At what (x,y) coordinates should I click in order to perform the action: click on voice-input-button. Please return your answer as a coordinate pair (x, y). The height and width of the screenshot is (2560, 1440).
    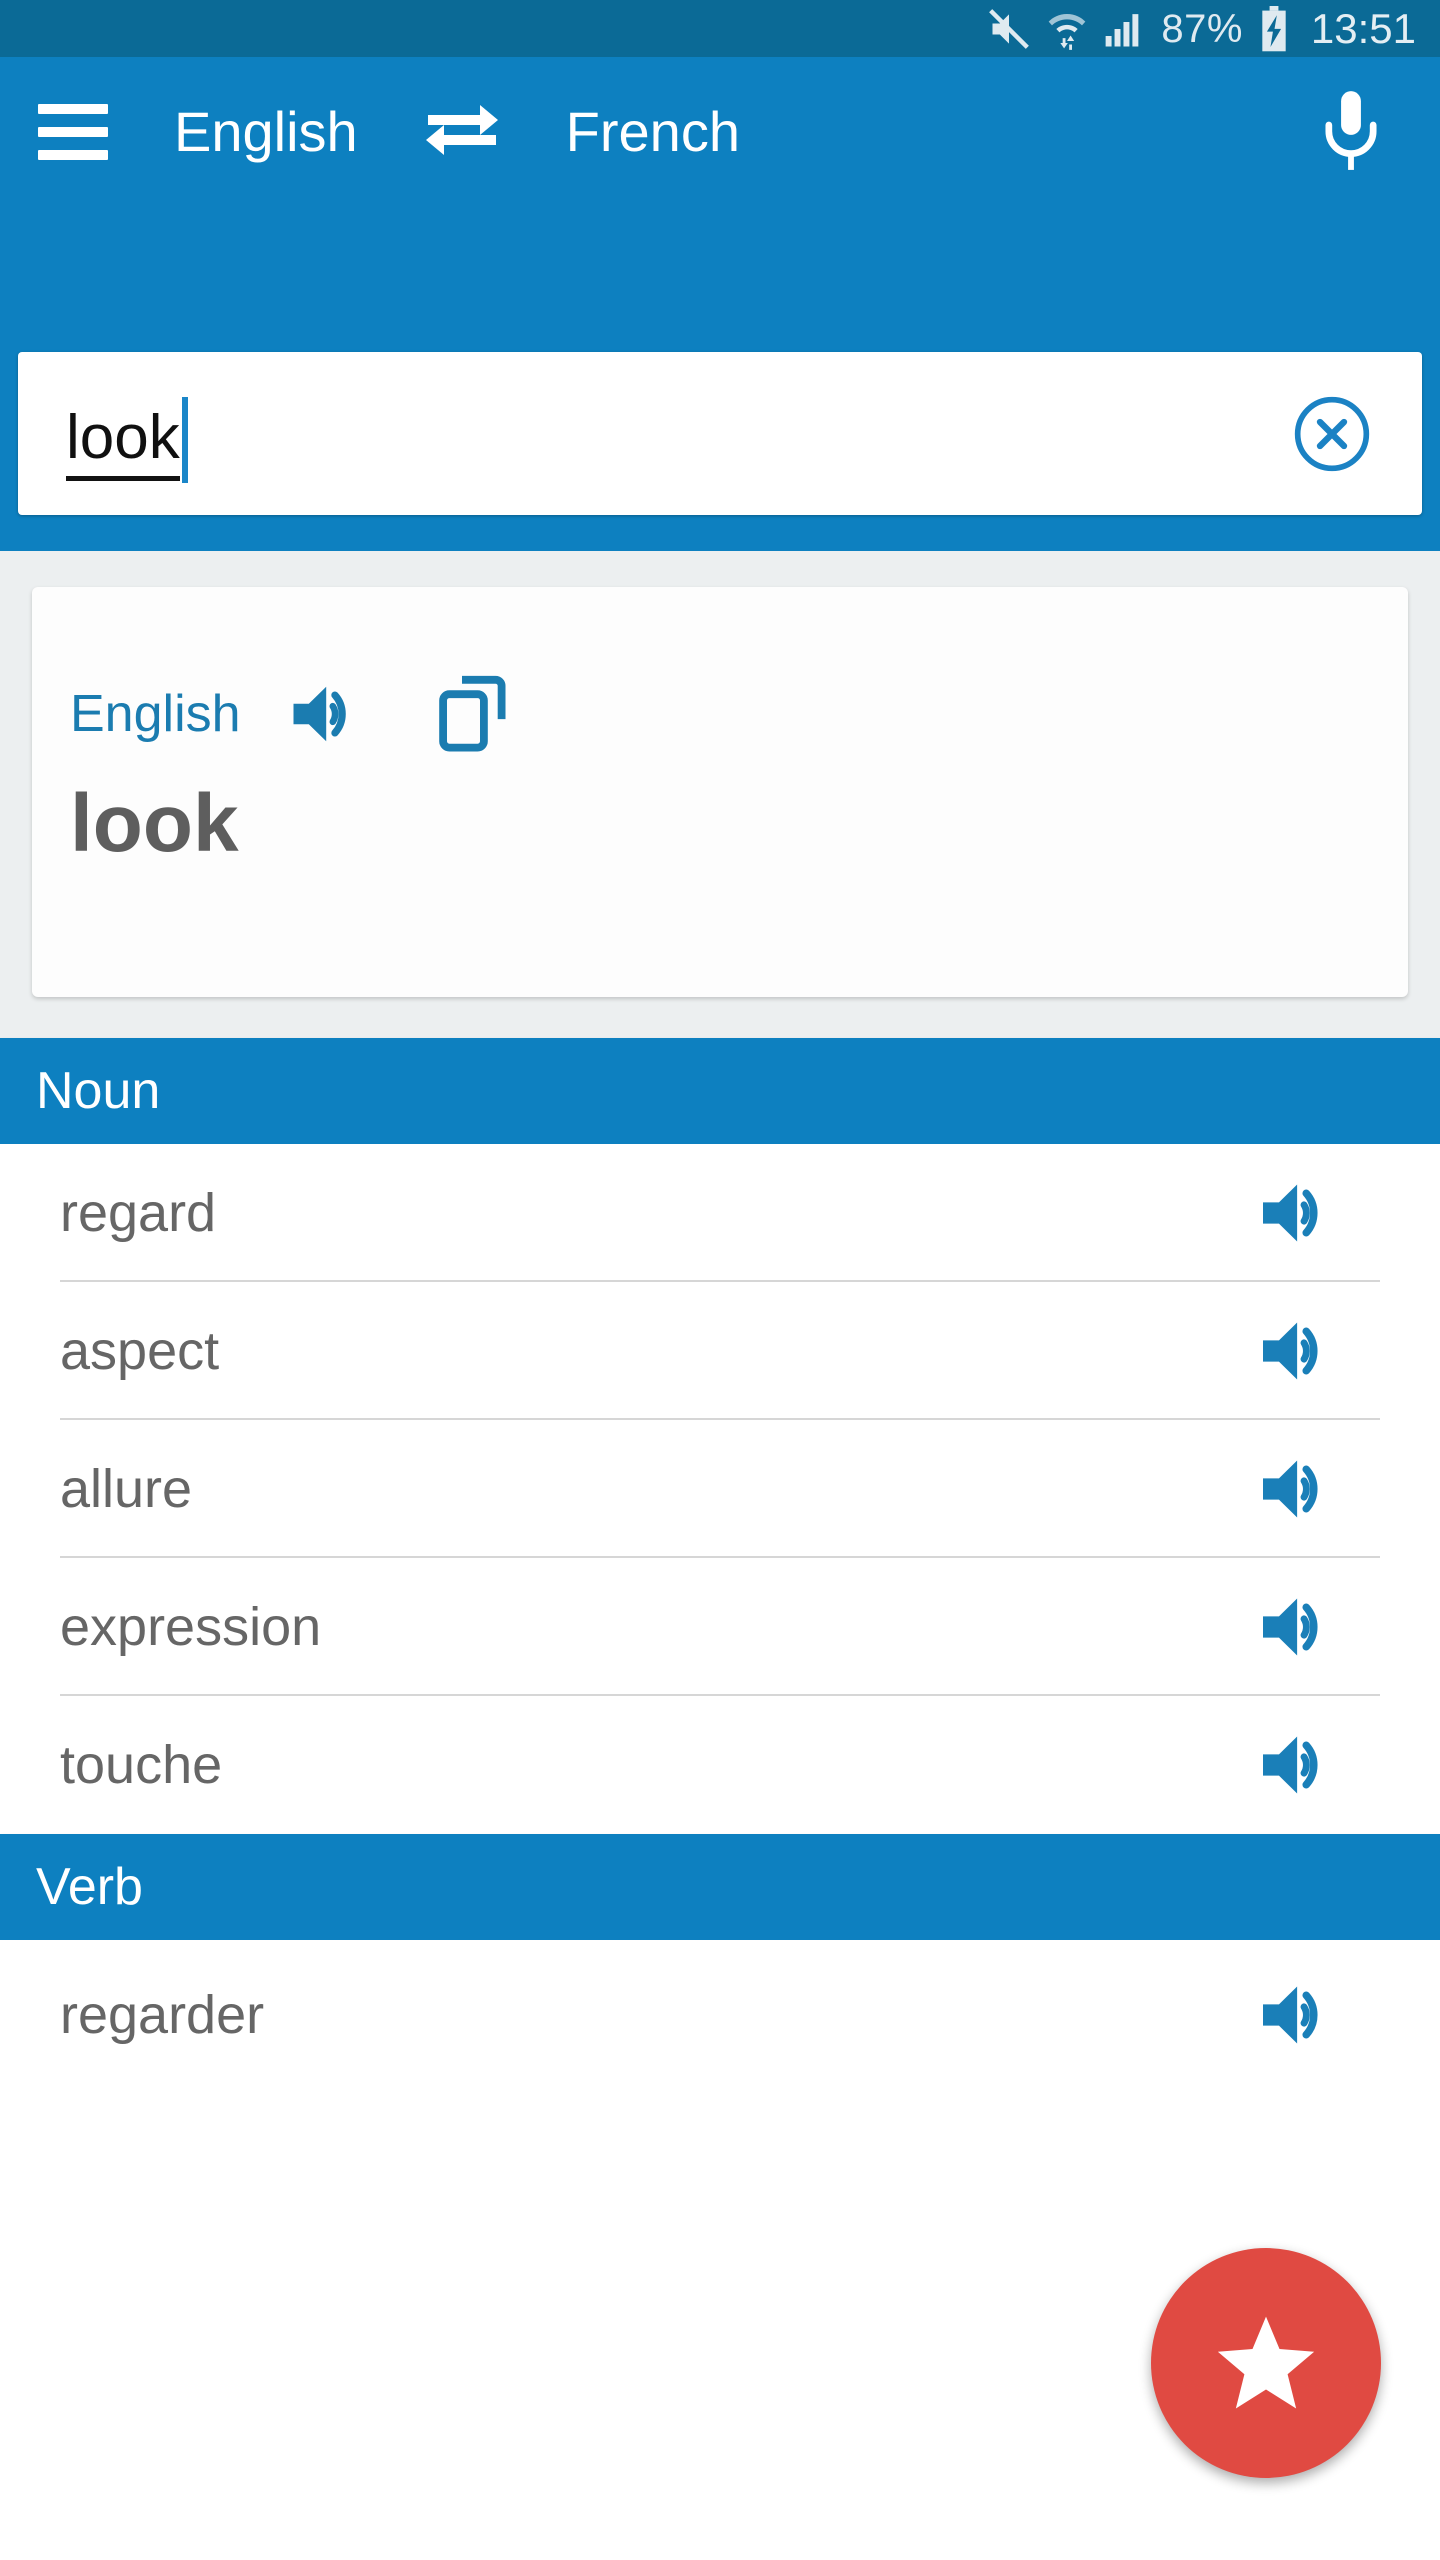
    Looking at the image, I should click on (1351, 132).